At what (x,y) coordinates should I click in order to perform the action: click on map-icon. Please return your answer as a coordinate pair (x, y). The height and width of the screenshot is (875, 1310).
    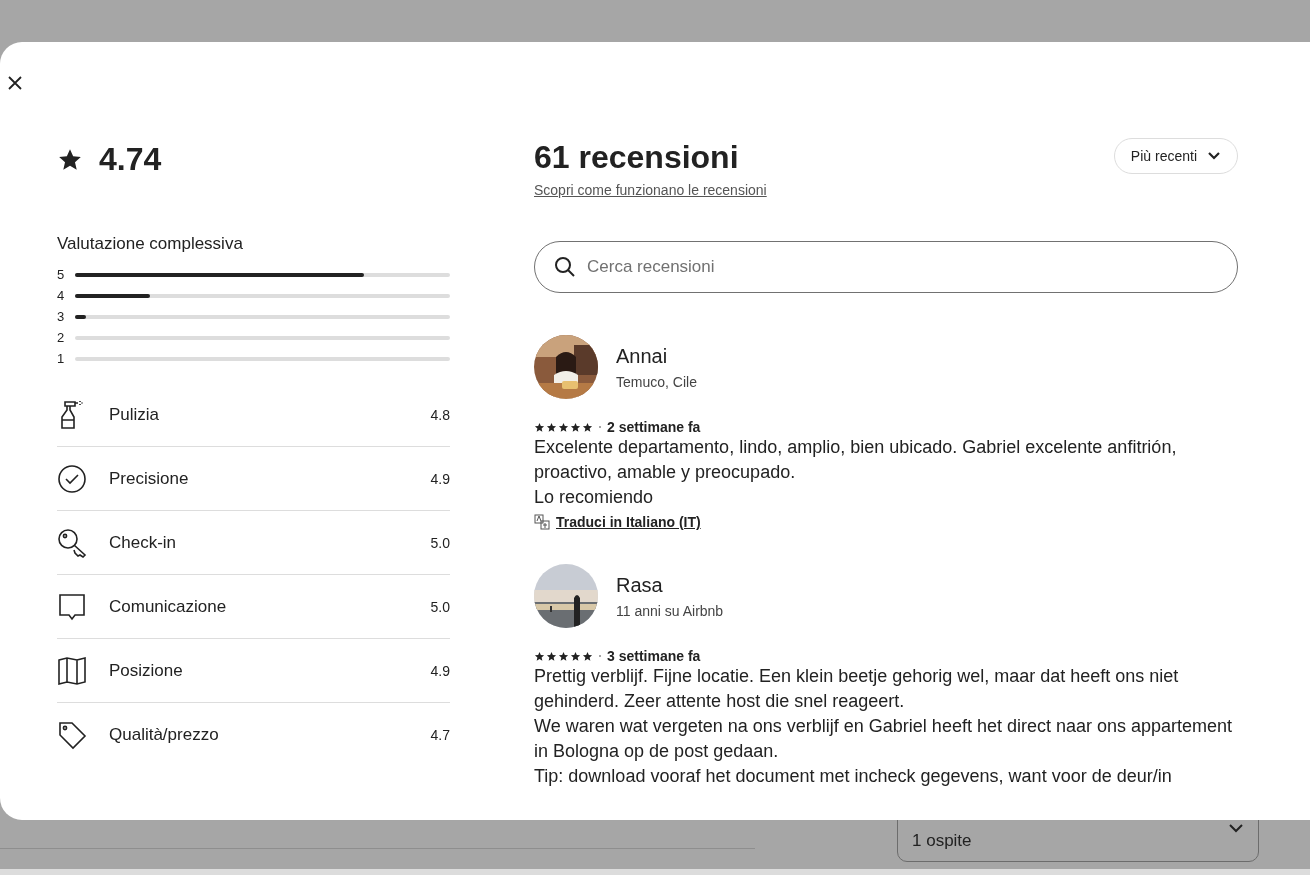
    Looking at the image, I should click on (72, 670).